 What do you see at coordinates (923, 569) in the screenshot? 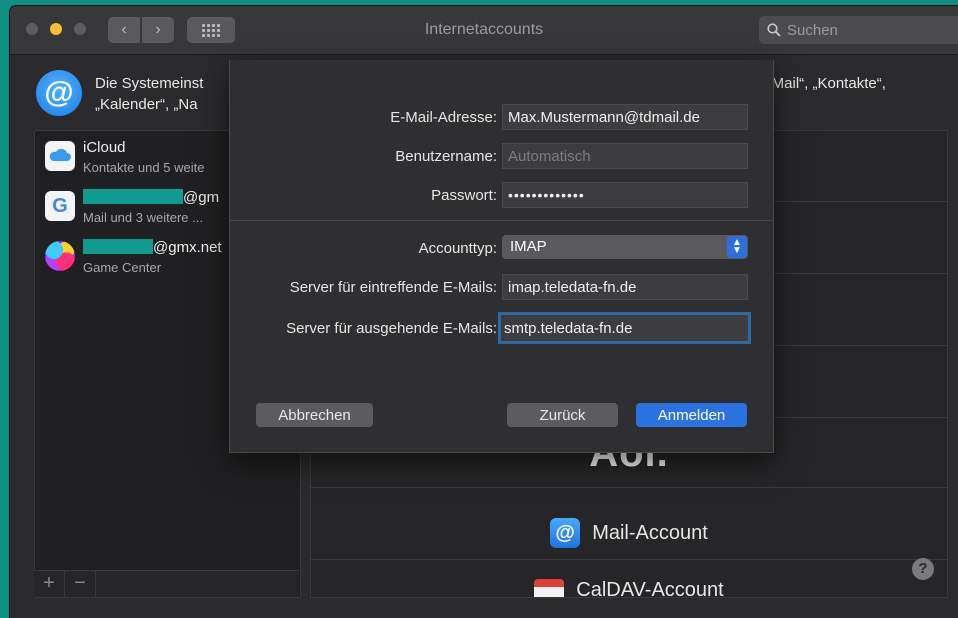
I see `help-button: ?` at bounding box center [923, 569].